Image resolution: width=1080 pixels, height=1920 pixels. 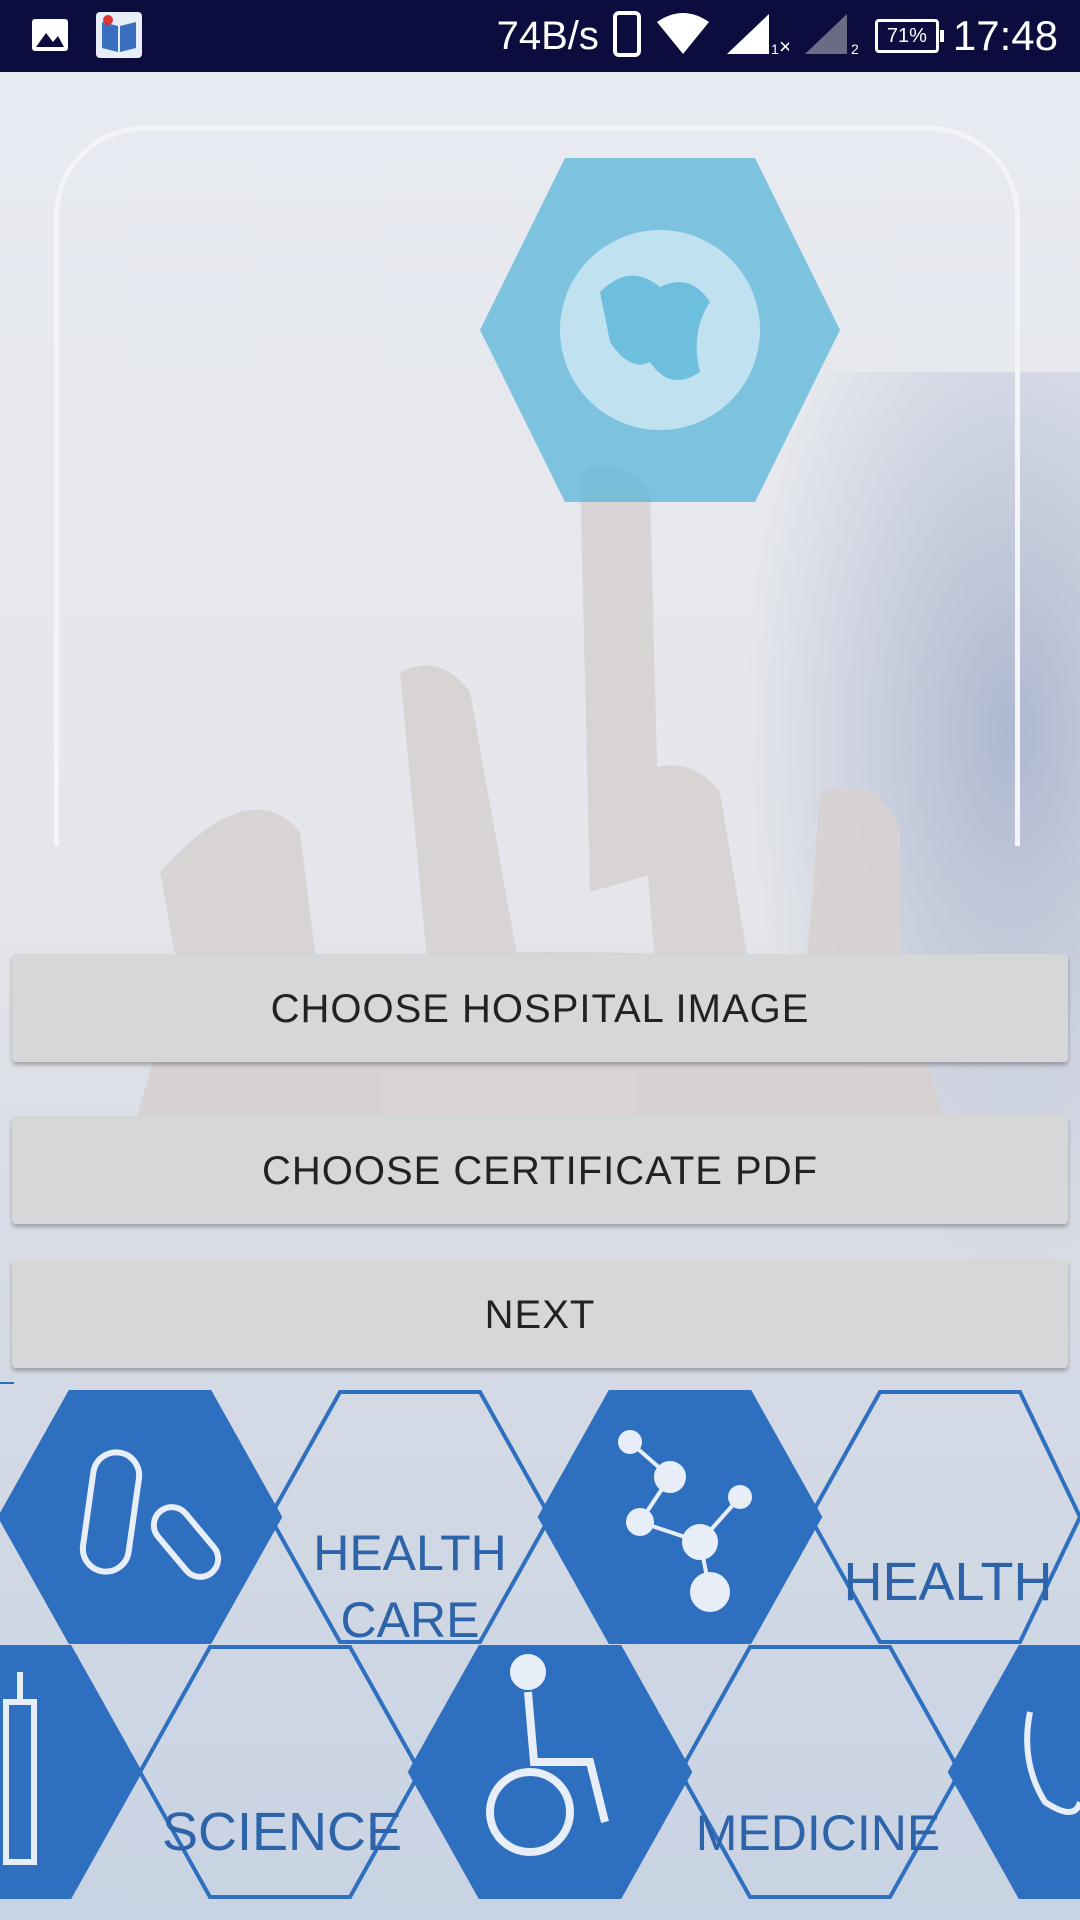 I want to click on svg-text: 1, so click(x=775, y=48).